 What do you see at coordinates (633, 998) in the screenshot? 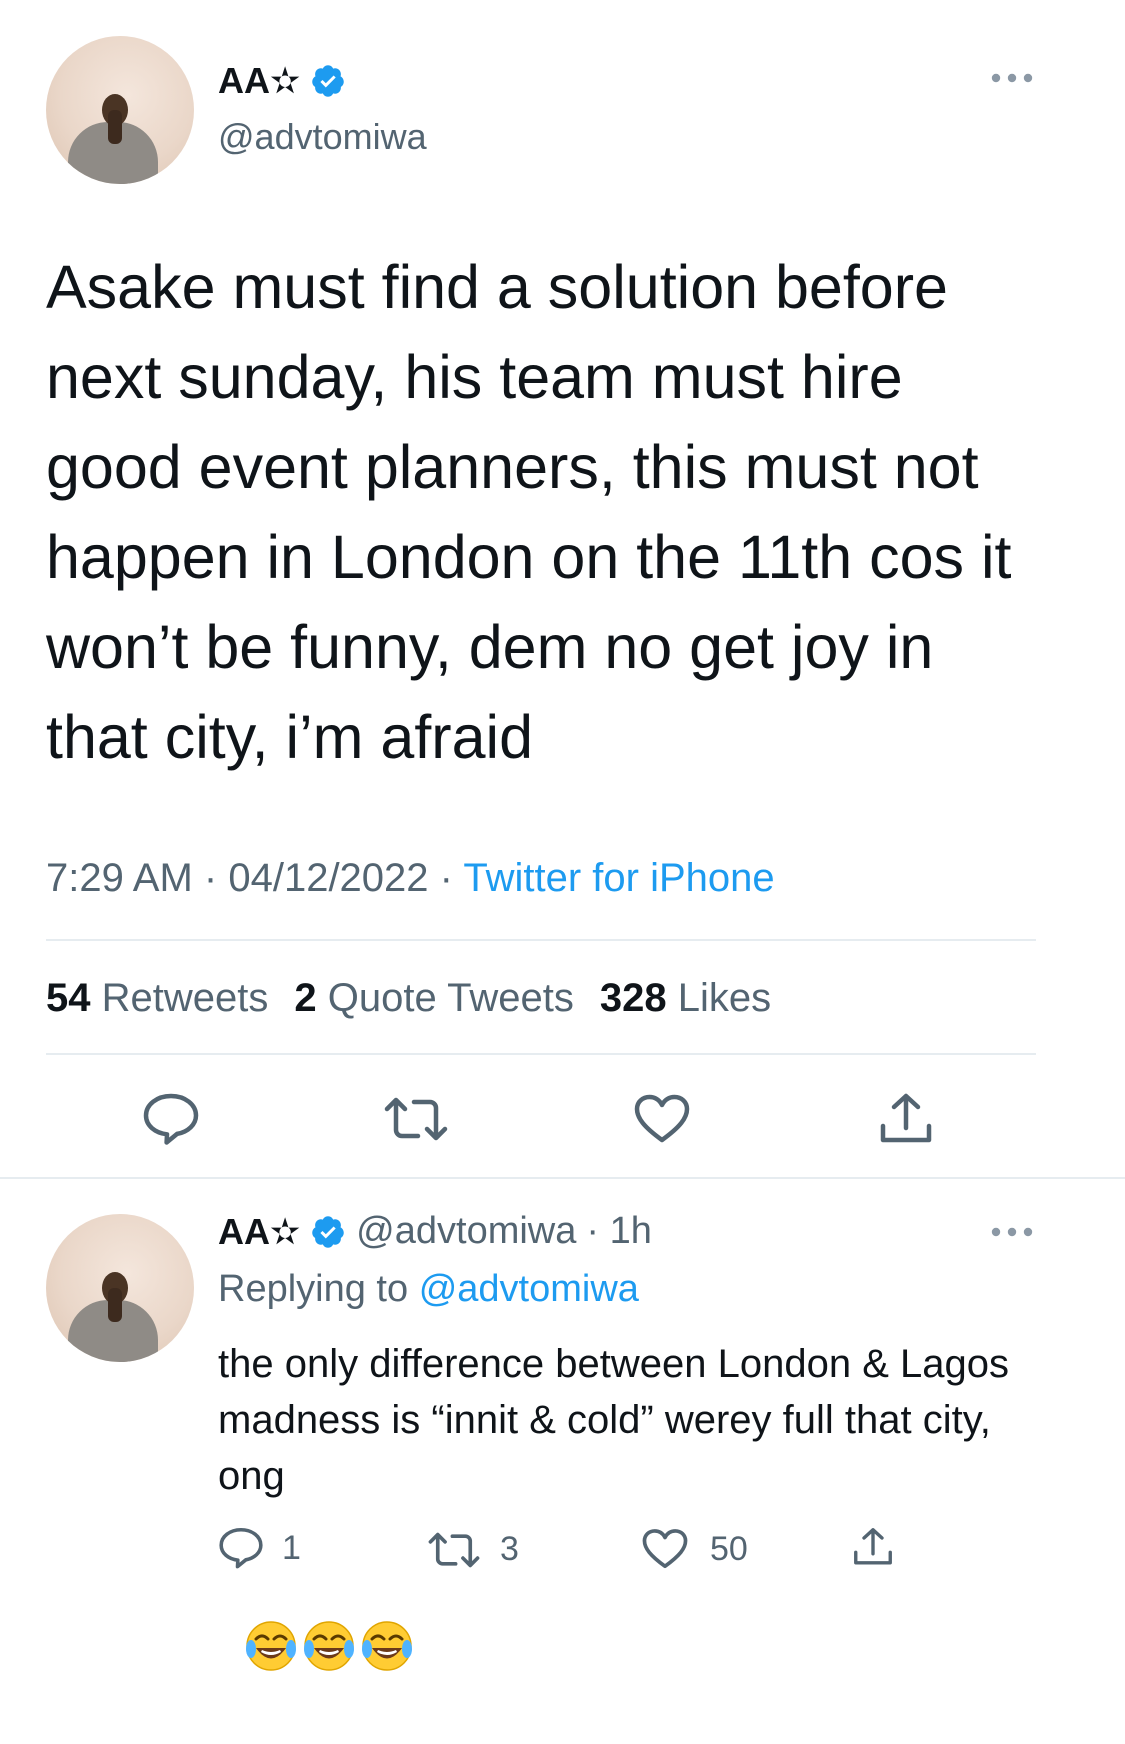
I see `likes-count: 328` at bounding box center [633, 998].